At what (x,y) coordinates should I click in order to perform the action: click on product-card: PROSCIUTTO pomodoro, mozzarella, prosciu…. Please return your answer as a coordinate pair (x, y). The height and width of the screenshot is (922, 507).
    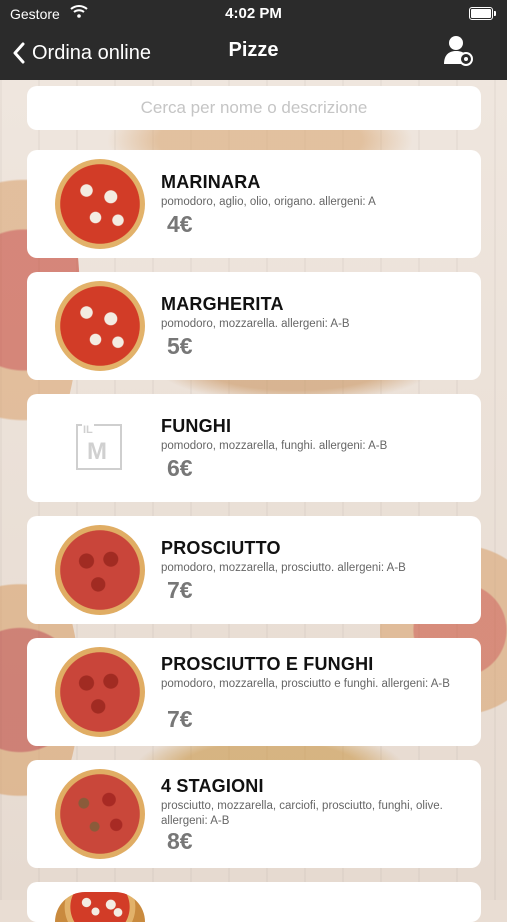
    Looking at the image, I should click on (254, 570).